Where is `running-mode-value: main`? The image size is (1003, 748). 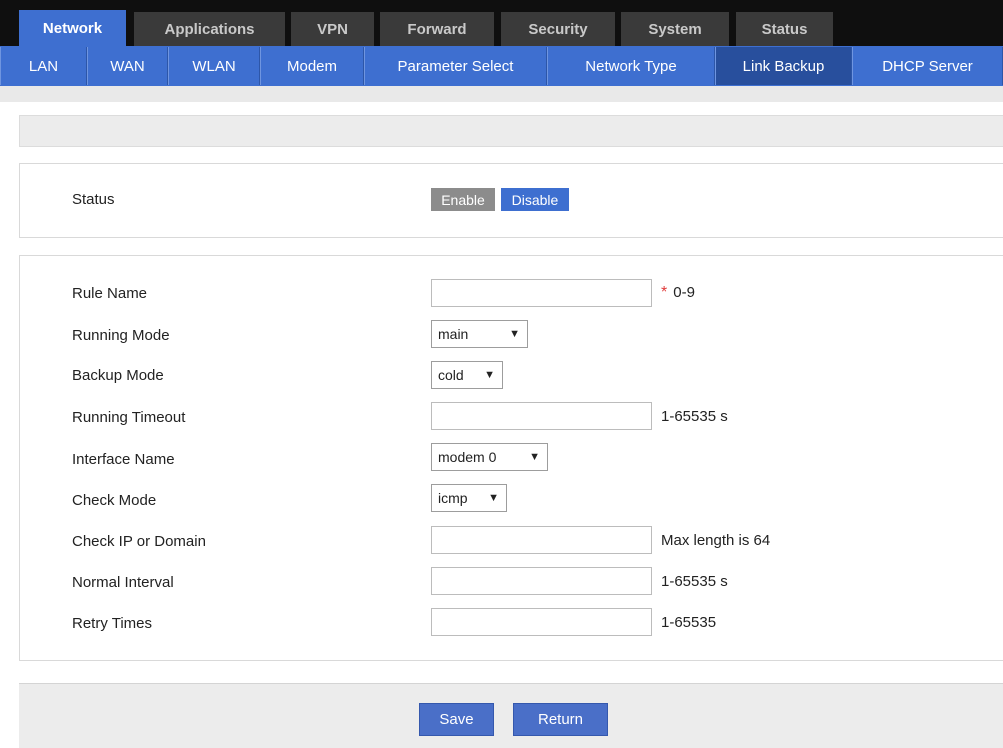 running-mode-value: main is located at coordinates (453, 334).